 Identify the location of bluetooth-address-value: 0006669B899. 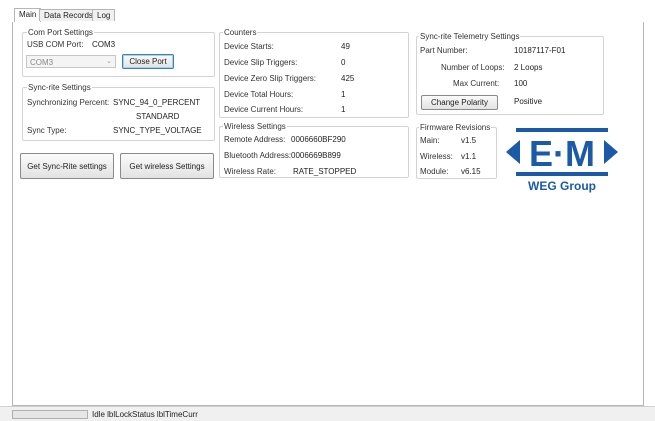
(316, 155).